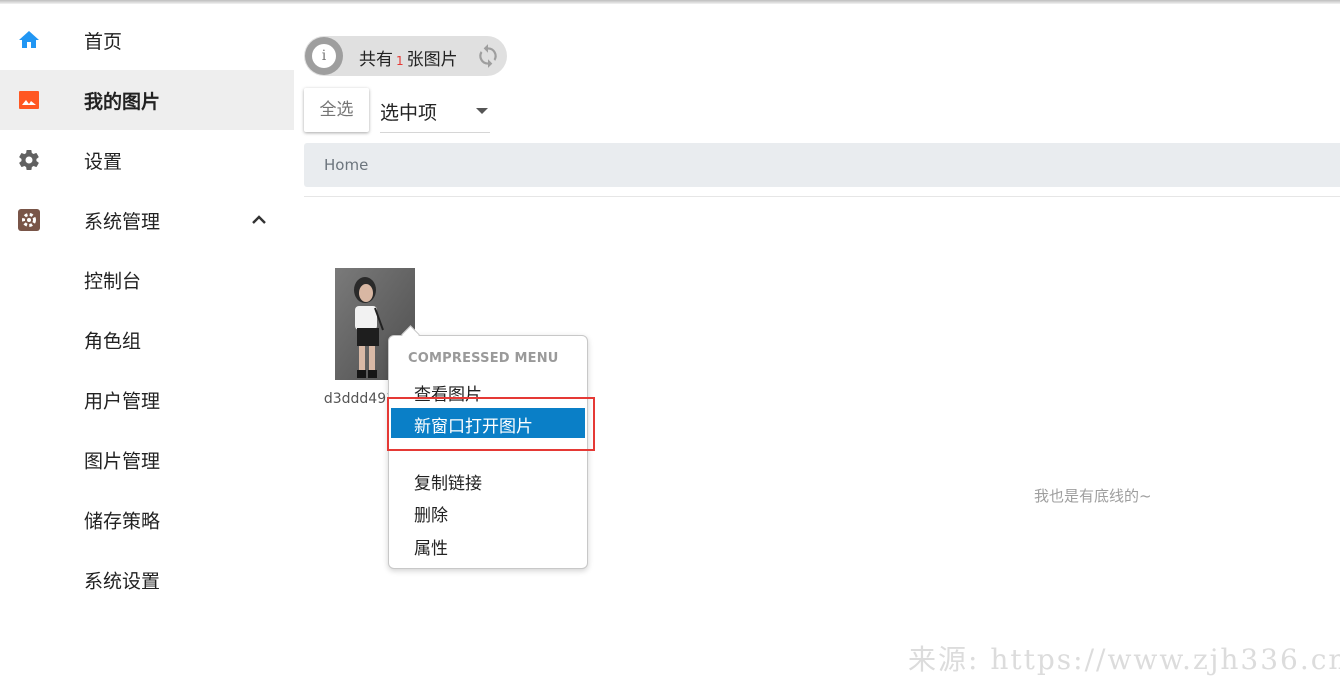 This screenshot has height=678, width=1340. I want to click on divider, so click(822, 196).